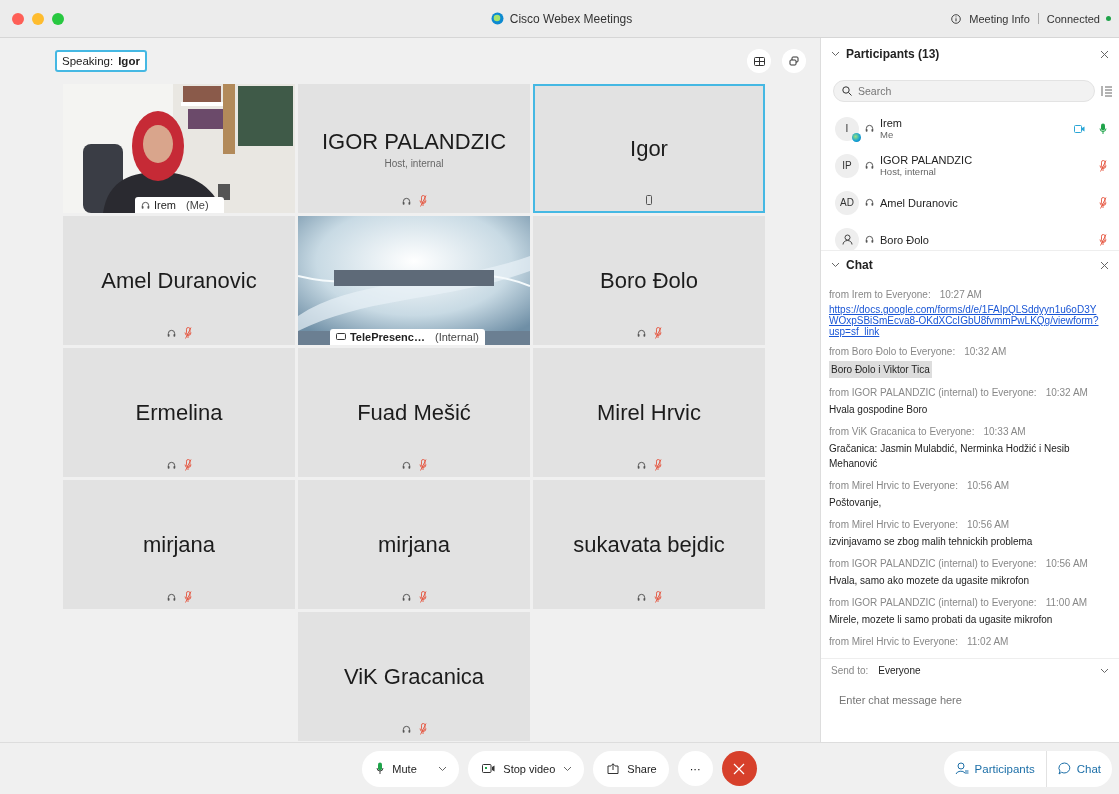 Image resolution: width=1119 pixels, height=794 pixels. I want to click on avatar: AD, so click(847, 202).